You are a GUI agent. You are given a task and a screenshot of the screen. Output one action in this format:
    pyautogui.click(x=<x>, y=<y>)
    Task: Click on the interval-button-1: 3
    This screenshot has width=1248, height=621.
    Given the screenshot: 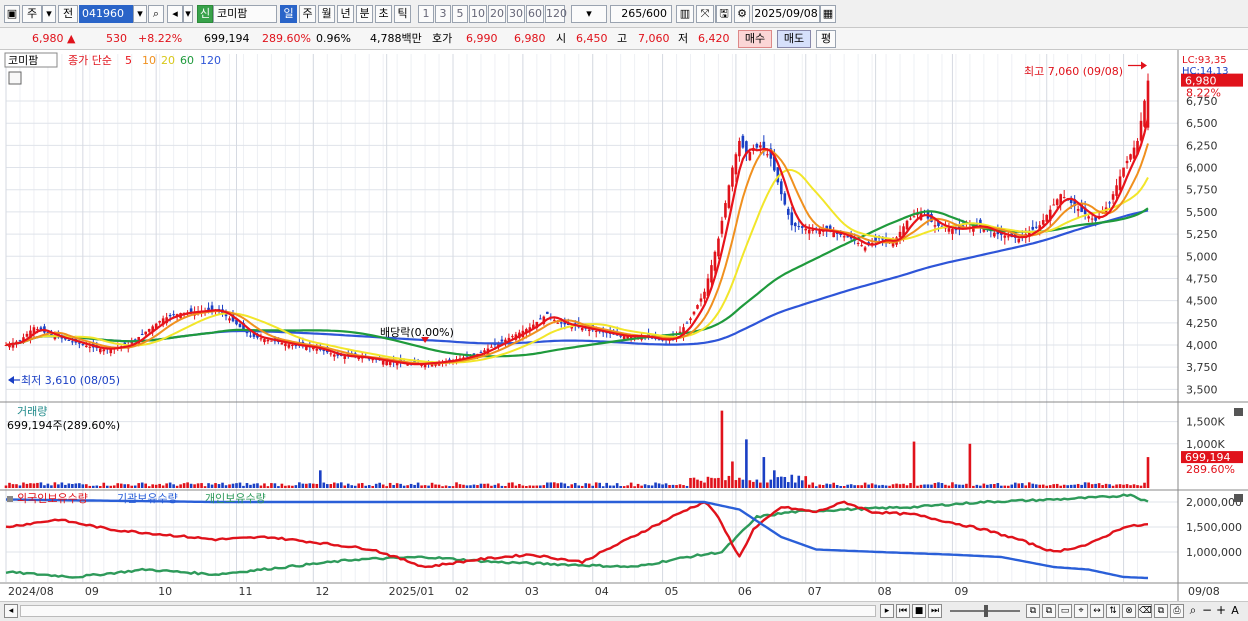 What is the action you would take?
    pyautogui.click(x=443, y=14)
    